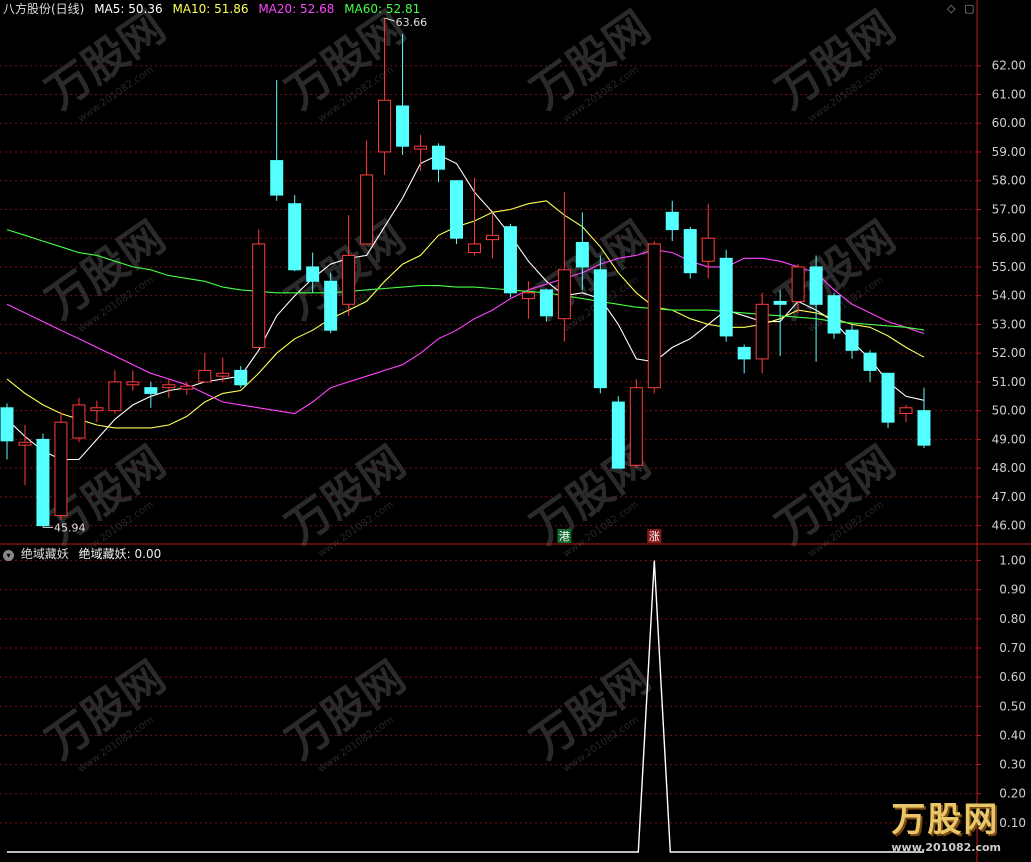 Image resolution: width=1031 pixels, height=862 pixels. What do you see at coordinates (70, 527) in the screenshot?
I see `annotation-label: 45.94` at bounding box center [70, 527].